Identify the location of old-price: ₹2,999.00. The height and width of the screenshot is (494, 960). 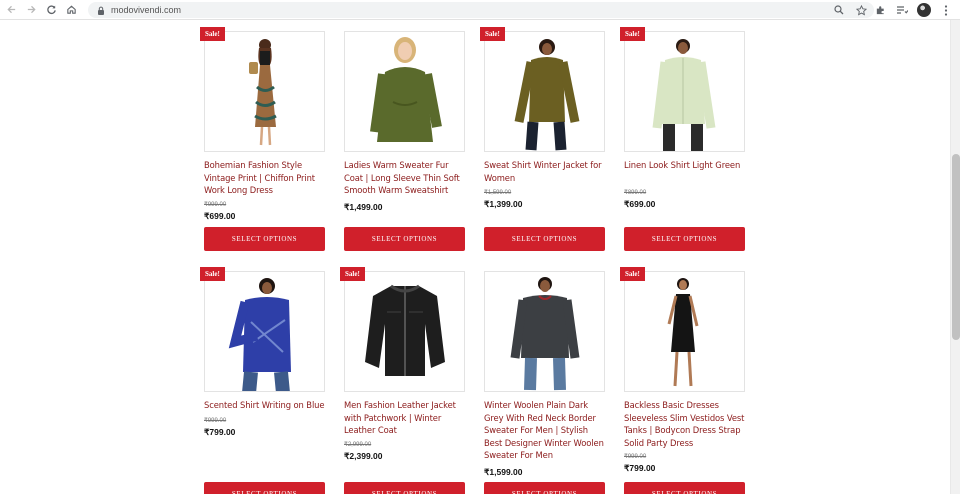
(358, 445).